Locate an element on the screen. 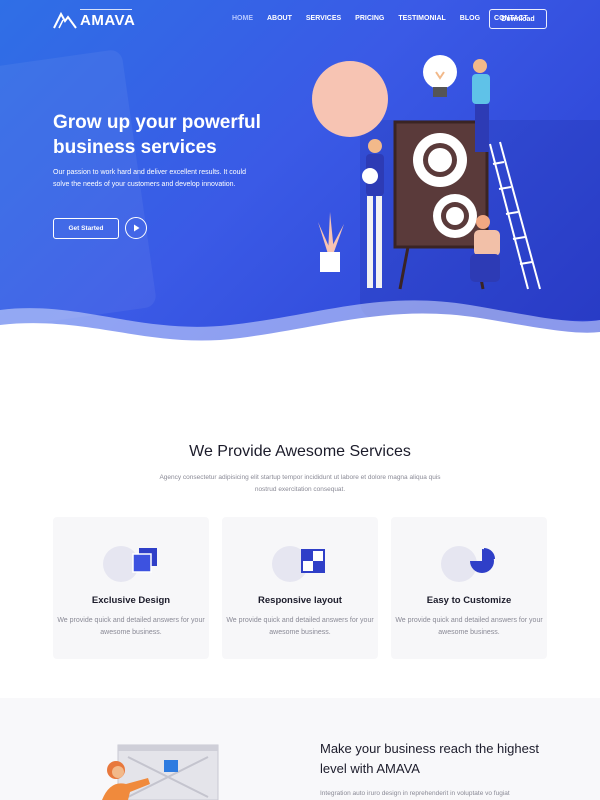 This screenshot has width=600, height=800. logo-line is located at coordinates (106, 9).